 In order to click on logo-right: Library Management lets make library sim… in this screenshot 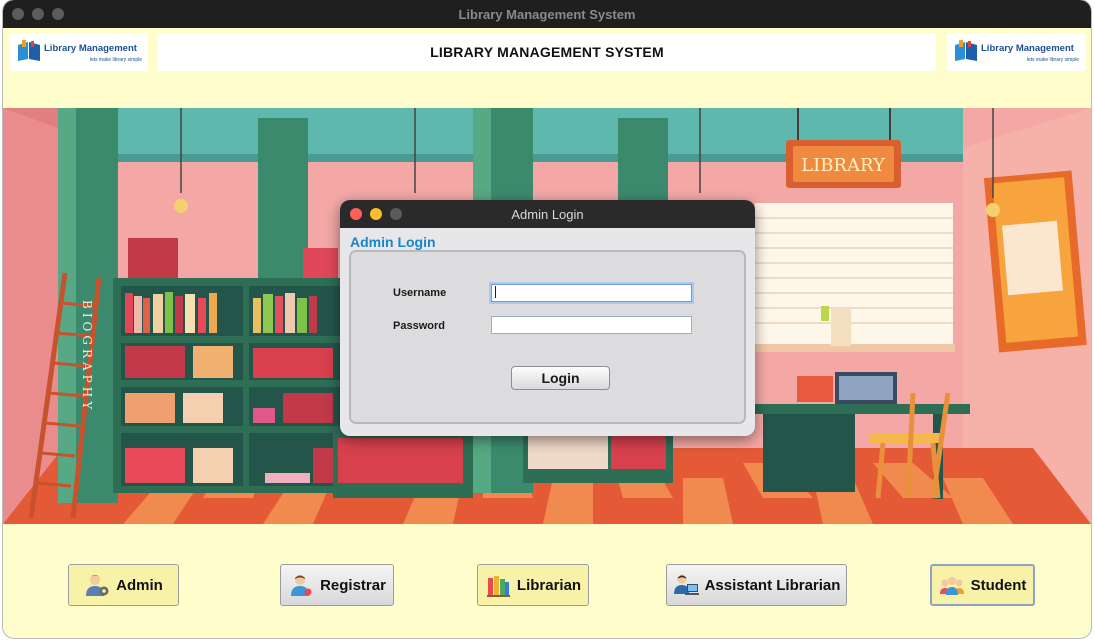, I will do `click(1016, 52)`.